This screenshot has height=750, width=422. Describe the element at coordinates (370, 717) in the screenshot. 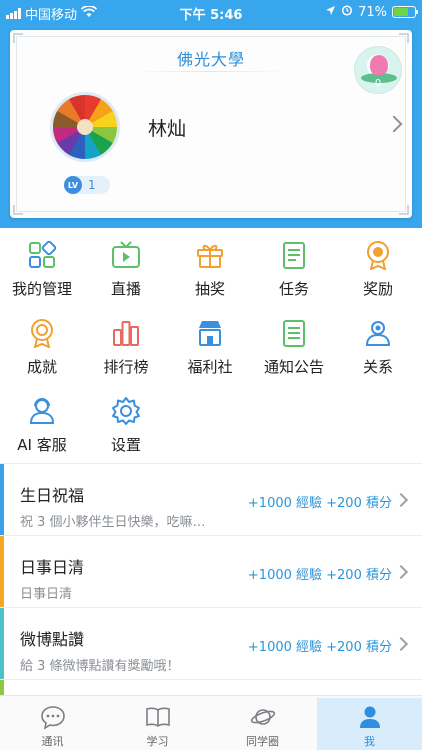

I see `person-icon` at that location.